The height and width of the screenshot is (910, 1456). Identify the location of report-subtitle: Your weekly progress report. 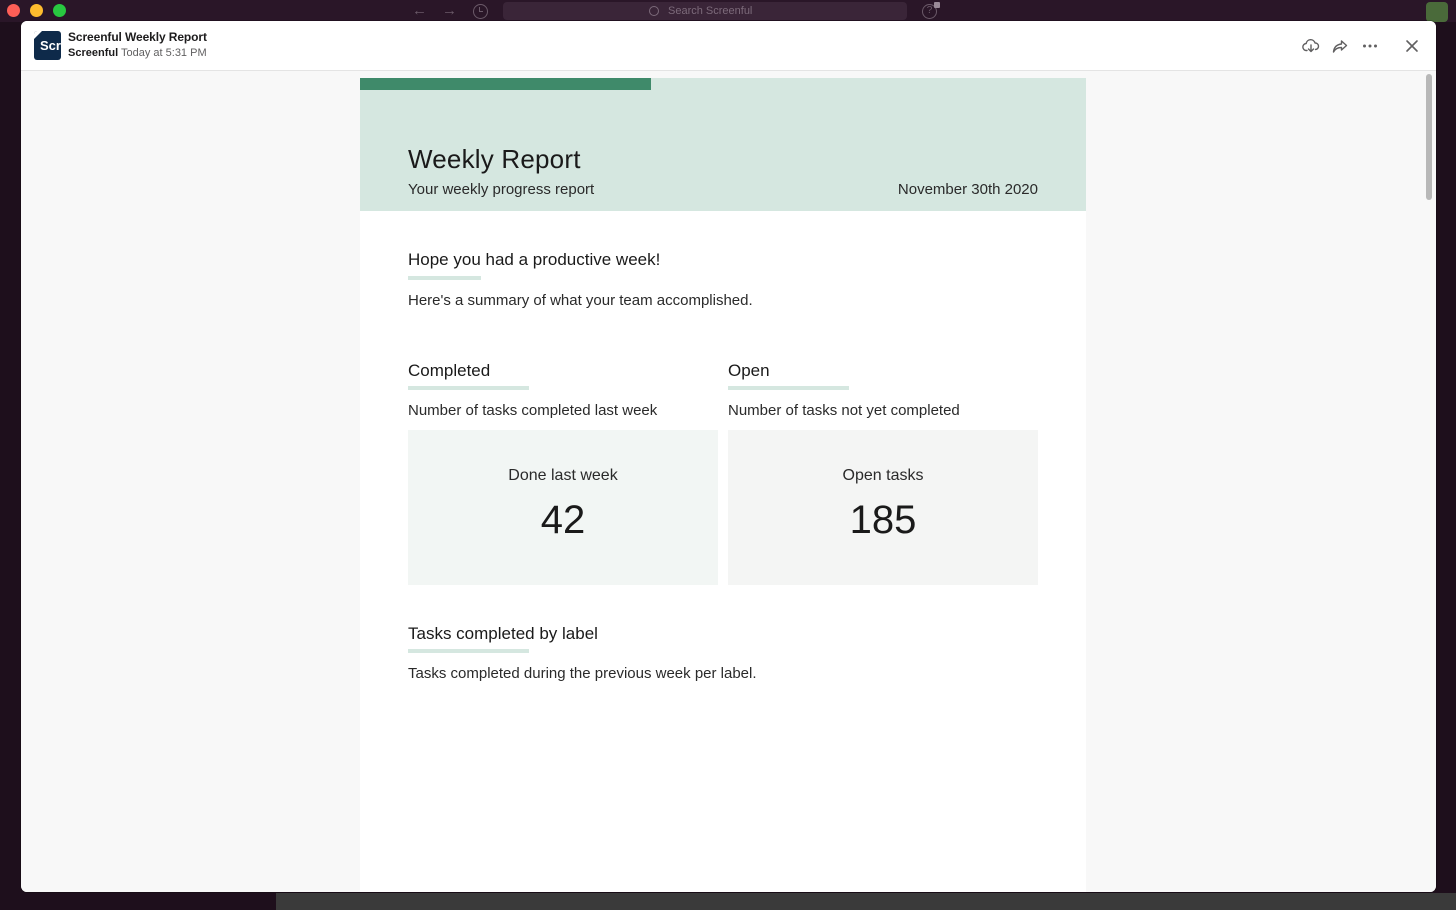
(501, 189).